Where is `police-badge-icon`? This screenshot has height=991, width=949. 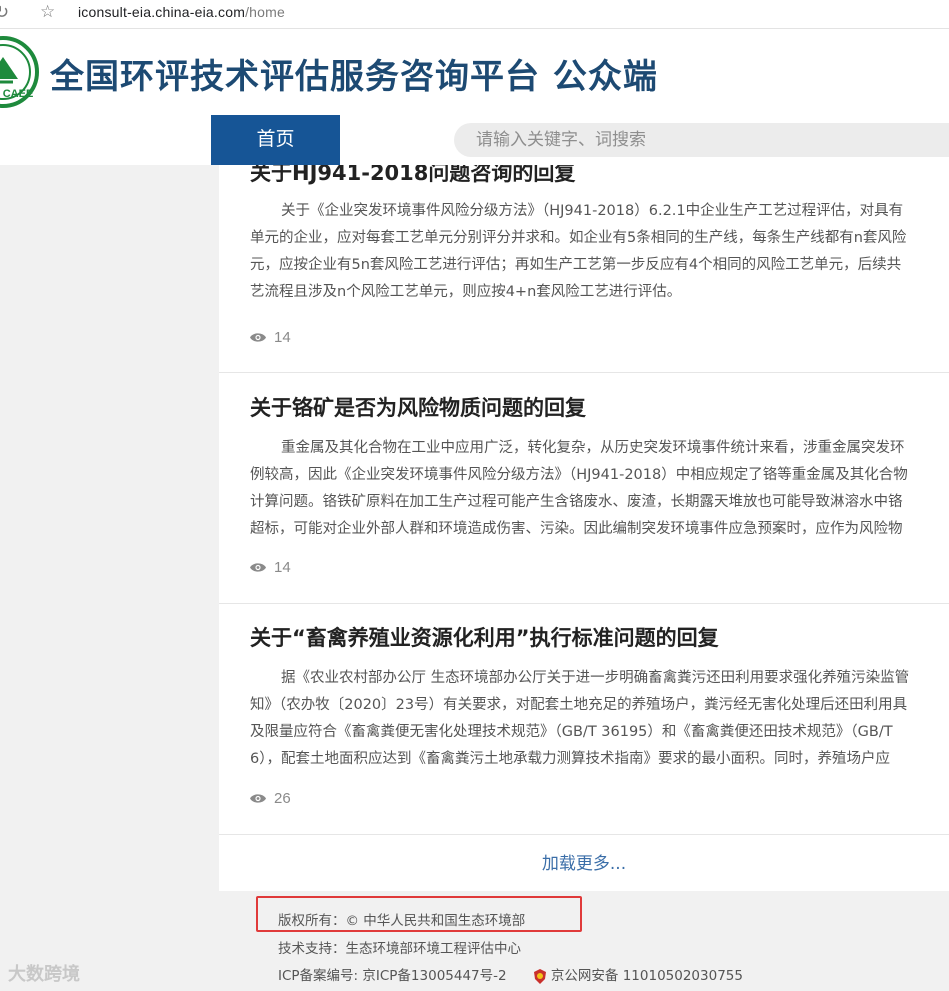 police-badge-icon is located at coordinates (539, 976).